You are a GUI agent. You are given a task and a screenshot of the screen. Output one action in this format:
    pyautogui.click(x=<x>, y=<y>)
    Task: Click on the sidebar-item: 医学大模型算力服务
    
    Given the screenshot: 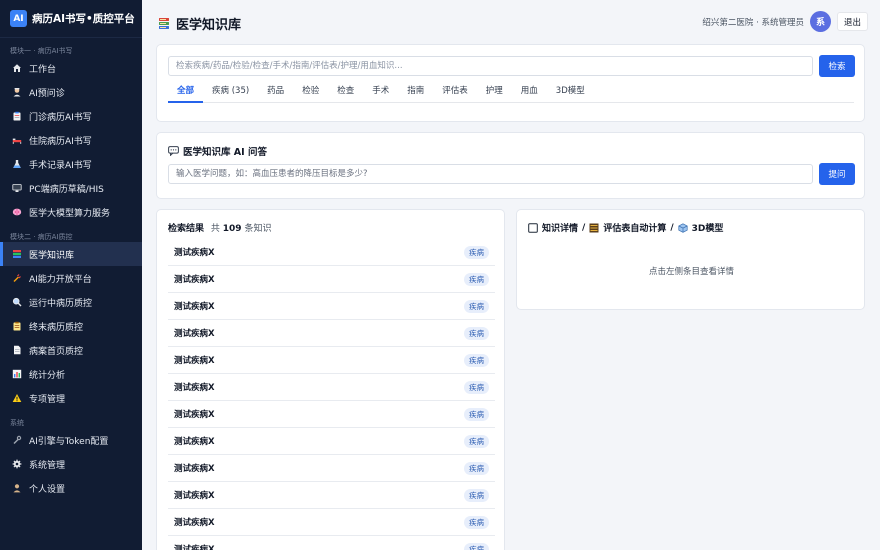 What is the action you would take?
    pyautogui.click(x=71, y=212)
    